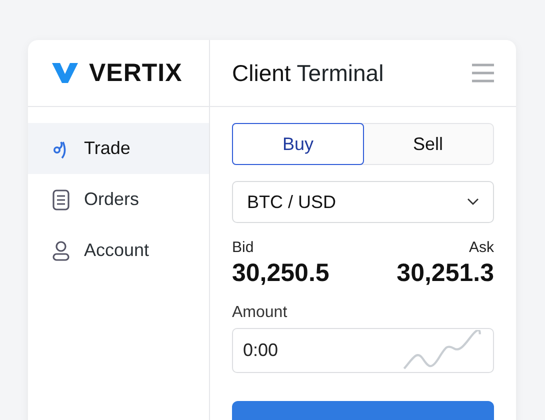 The width and height of the screenshot is (545, 420). Describe the element at coordinates (298, 144) in the screenshot. I see `side-tab: Buy` at that location.